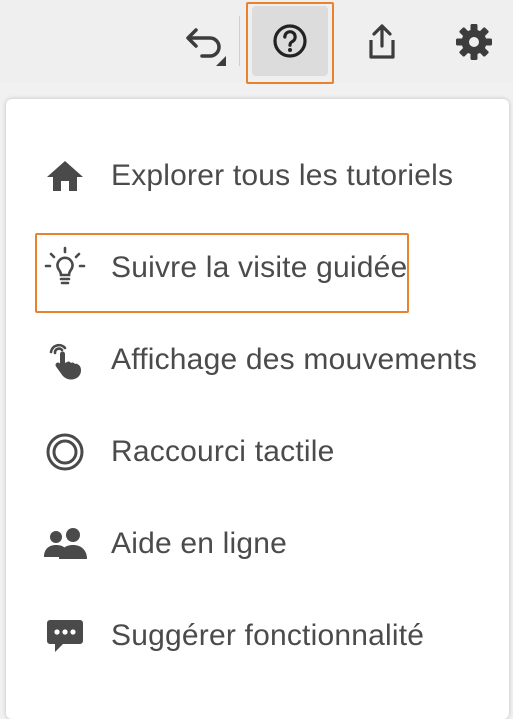 The width and height of the screenshot is (513, 719). I want to click on menu-item-guided-tour: Suivre la visite guidée, so click(257, 268).